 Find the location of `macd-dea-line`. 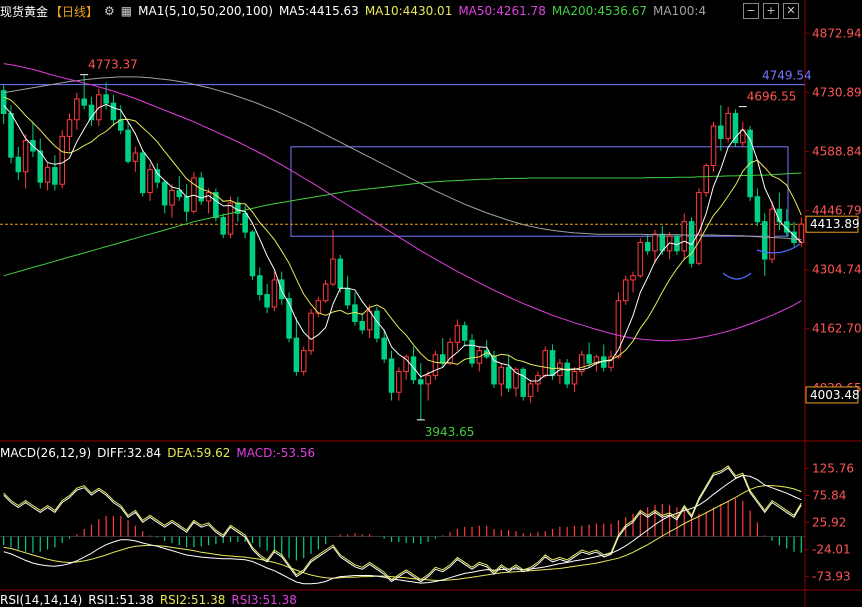

macd-dea-line is located at coordinates (402, 533).